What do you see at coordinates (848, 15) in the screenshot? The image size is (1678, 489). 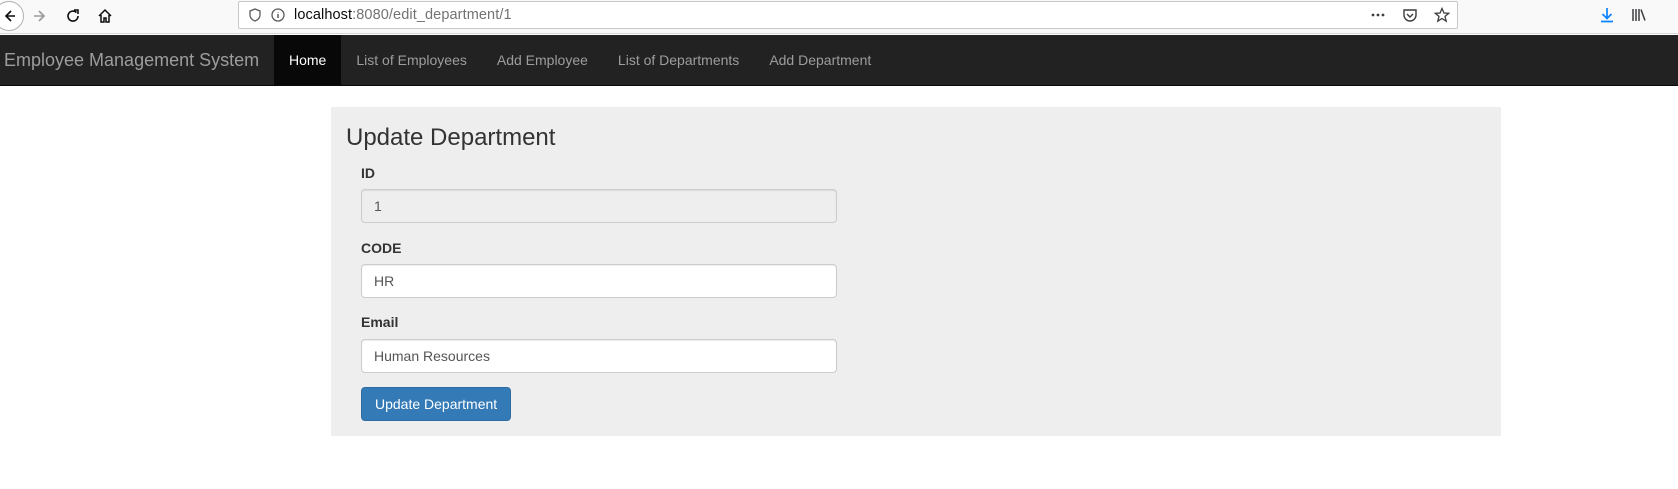 I see `address-bar: localhost:8080/edit_department/1` at bounding box center [848, 15].